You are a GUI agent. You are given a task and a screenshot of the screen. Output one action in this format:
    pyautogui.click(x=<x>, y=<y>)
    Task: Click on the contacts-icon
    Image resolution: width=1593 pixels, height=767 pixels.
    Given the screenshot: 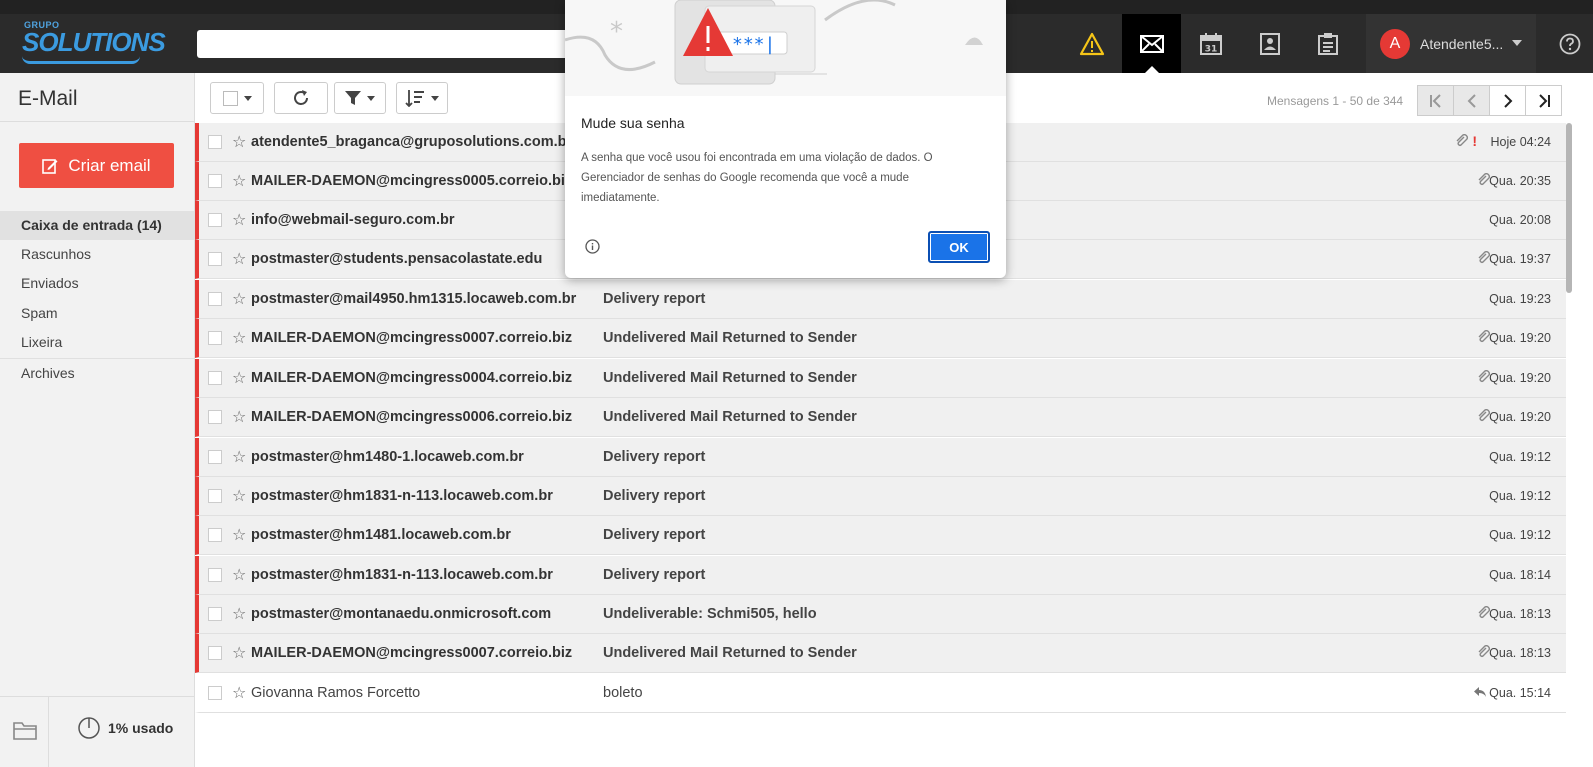 What is the action you would take?
    pyautogui.click(x=1269, y=43)
    